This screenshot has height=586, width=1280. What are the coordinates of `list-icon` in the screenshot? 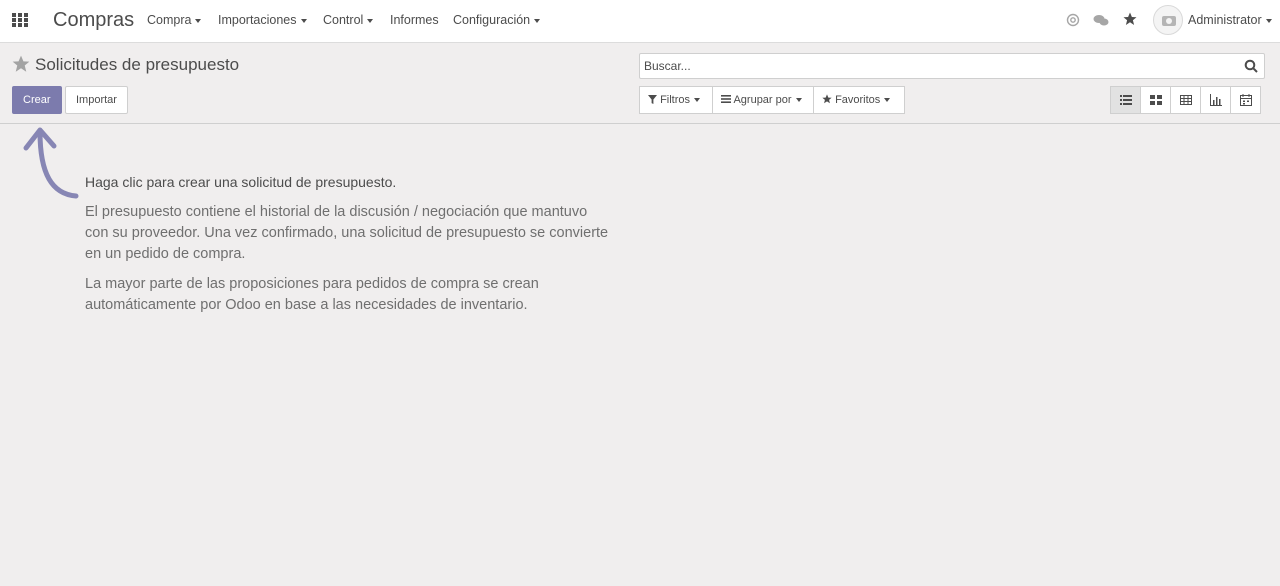 It's located at (1126, 100).